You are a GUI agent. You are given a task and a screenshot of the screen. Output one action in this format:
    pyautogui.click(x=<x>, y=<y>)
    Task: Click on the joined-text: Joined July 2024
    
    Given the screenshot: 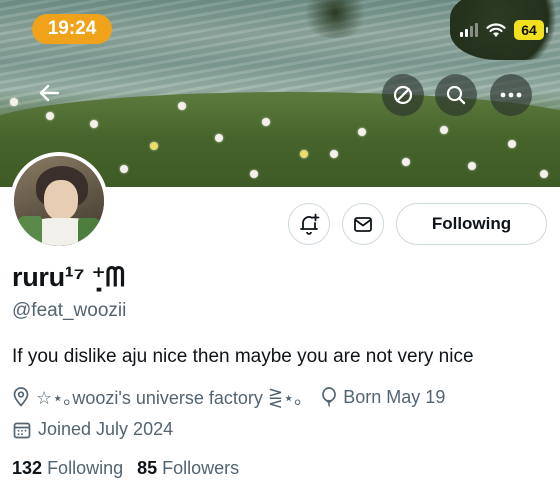 What is the action you would take?
    pyautogui.click(x=106, y=429)
    